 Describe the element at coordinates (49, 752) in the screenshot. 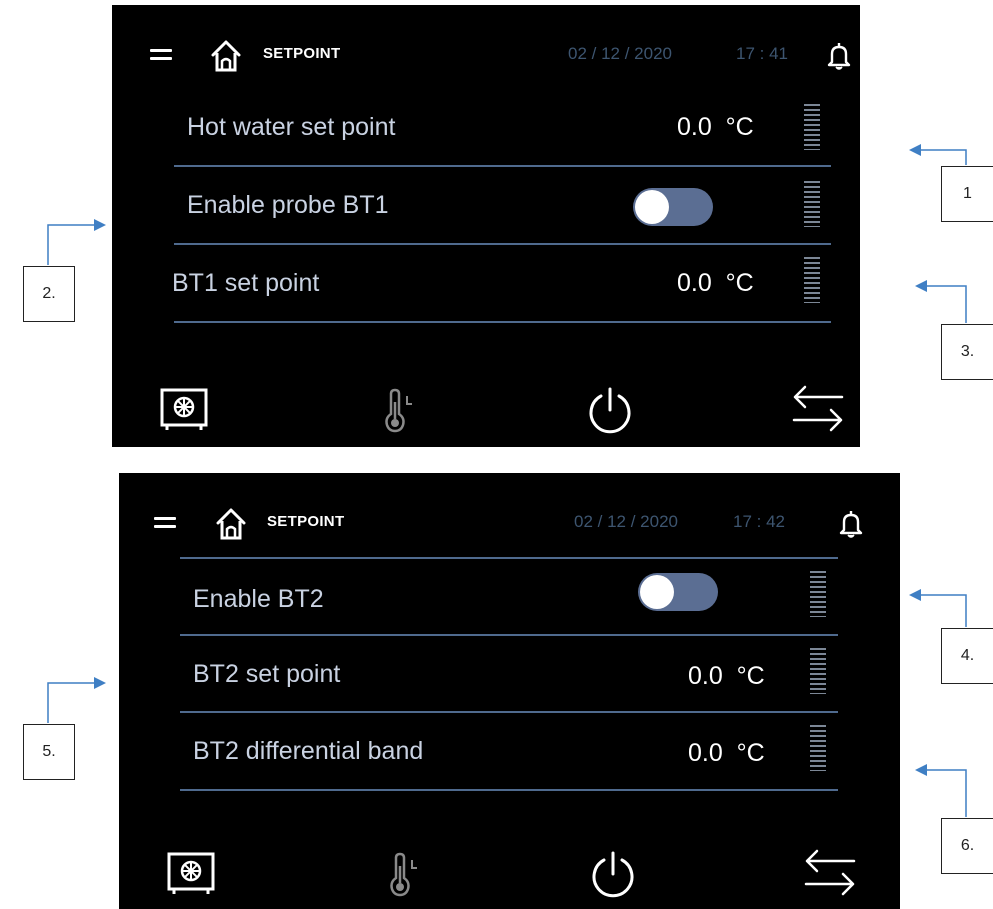

I see `callout-5: 5.` at that location.